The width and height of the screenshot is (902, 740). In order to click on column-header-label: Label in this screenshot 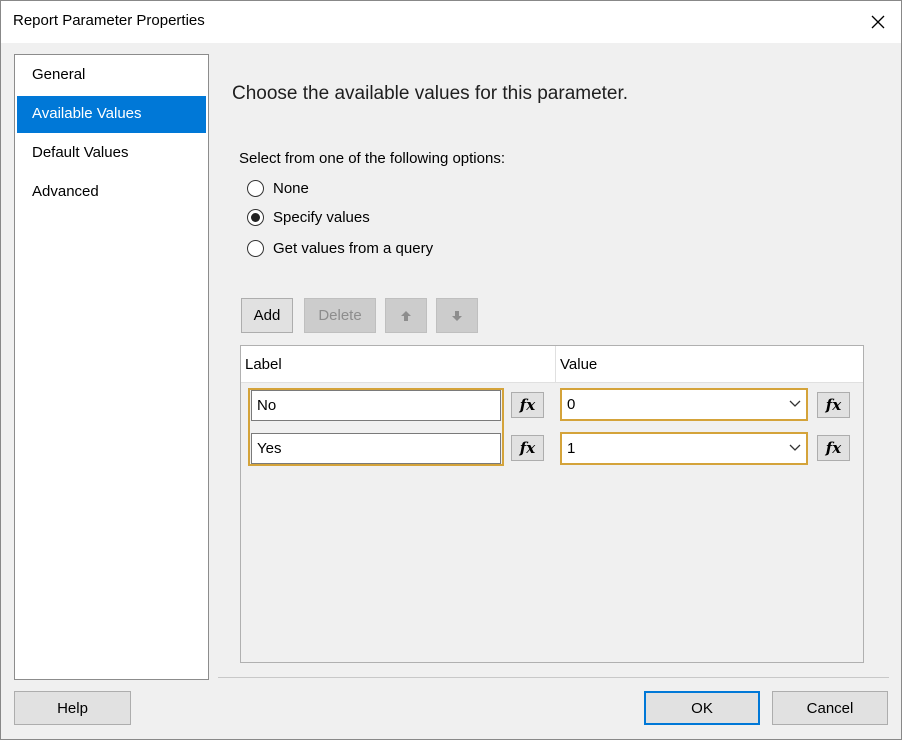, I will do `click(263, 364)`.